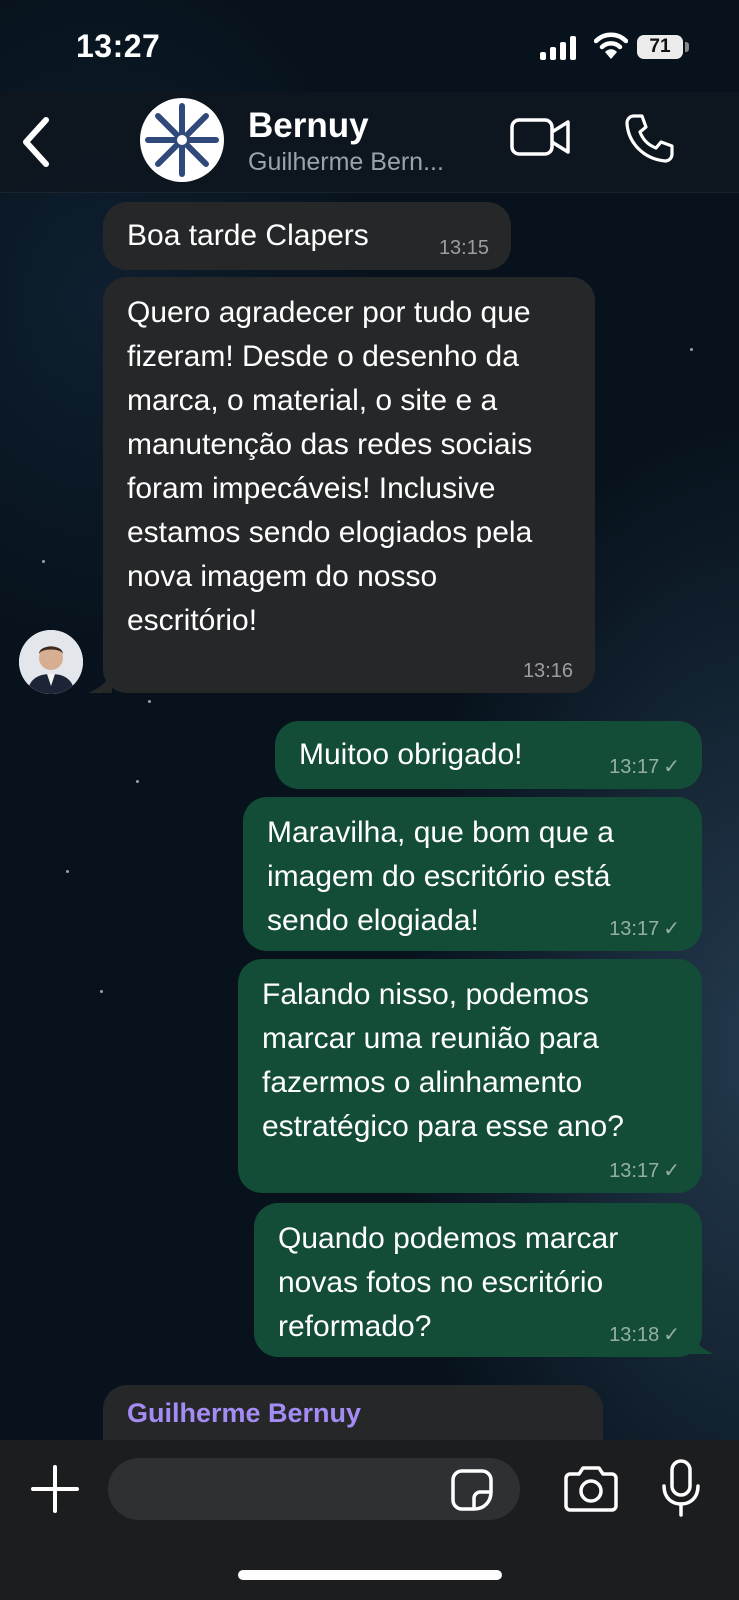 Image resolution: width=739 pixels, height=1600 pixels. What do you see at coordinates (541, 137) in the screenshot?
I see `video-call-icon` at bounding box center [541, 137].